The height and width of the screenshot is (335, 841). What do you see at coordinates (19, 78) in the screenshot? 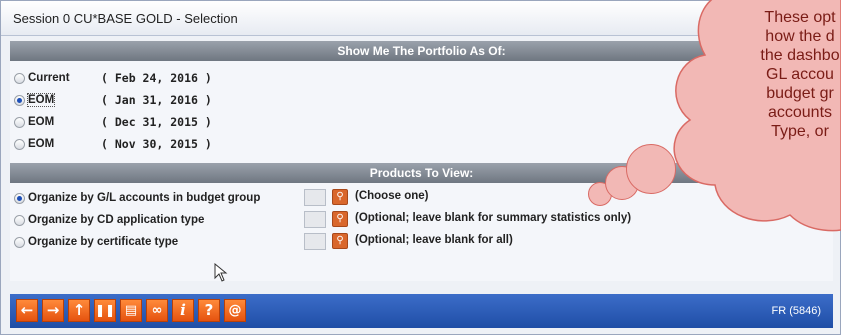
I see `radio-current` at bounding box center [19, 78].